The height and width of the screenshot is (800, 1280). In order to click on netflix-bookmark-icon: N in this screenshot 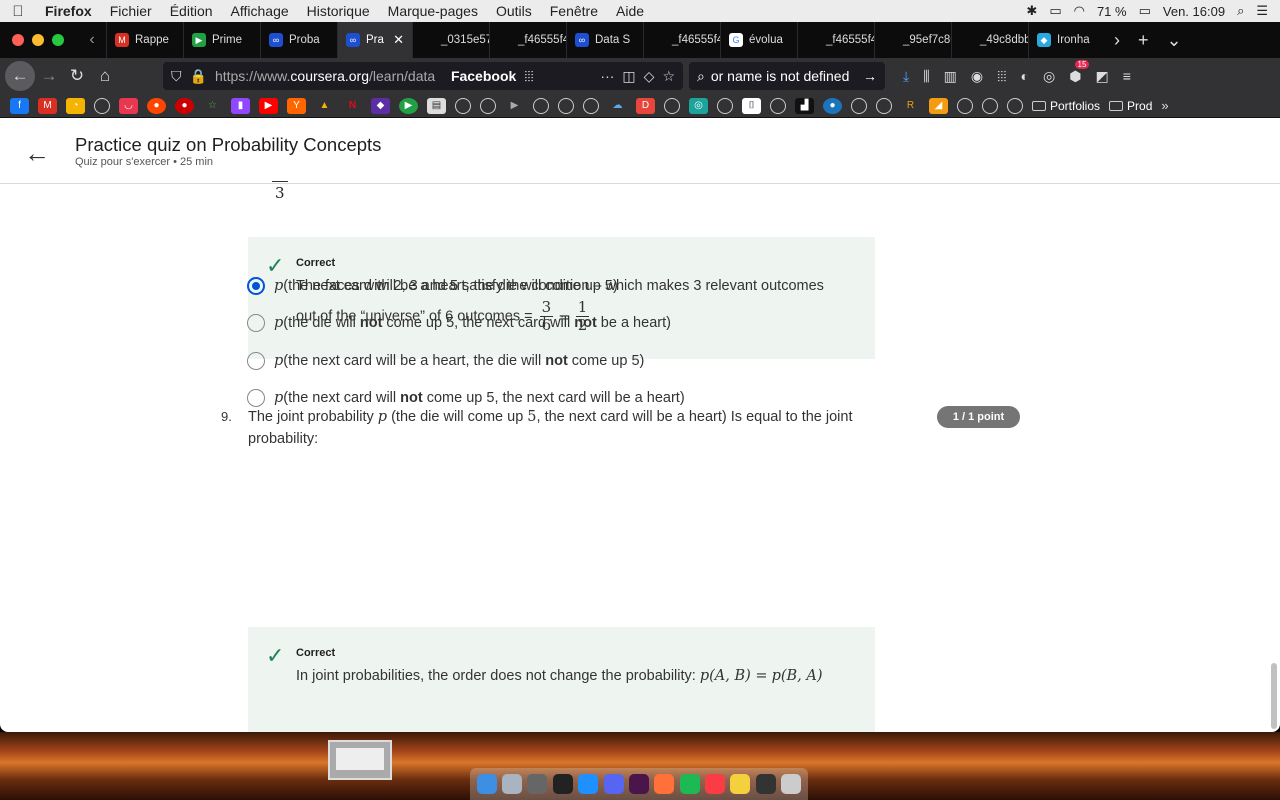, I will do `click(352, 106)`.